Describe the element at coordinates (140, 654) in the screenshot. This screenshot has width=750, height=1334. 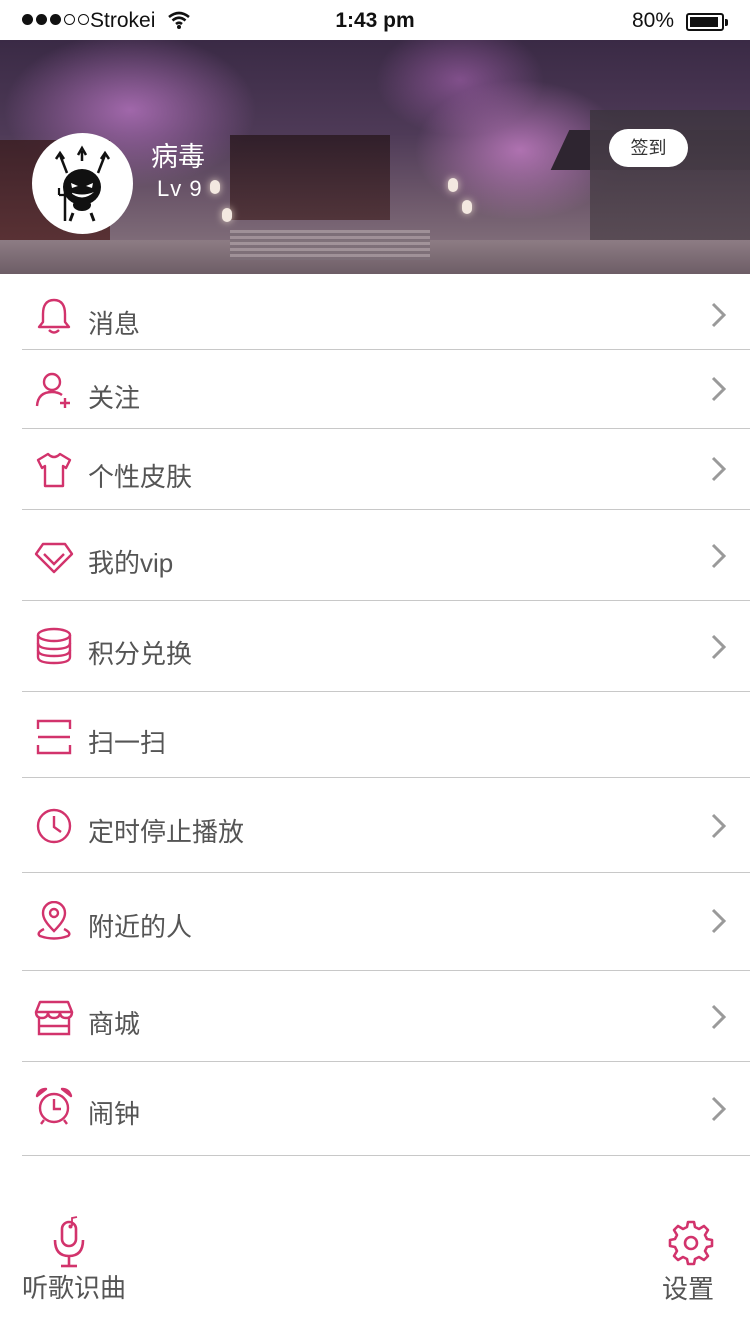
I see `menu-item-label: 积分兑换` at that location.